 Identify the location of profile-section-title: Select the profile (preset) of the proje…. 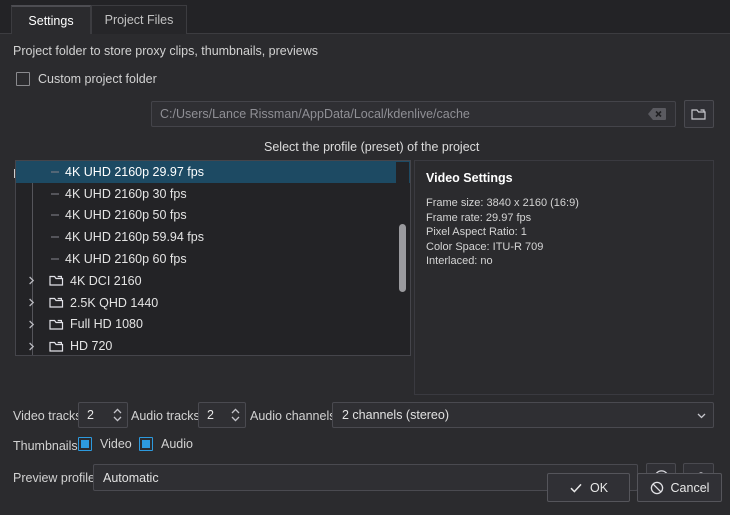
(372, 147).